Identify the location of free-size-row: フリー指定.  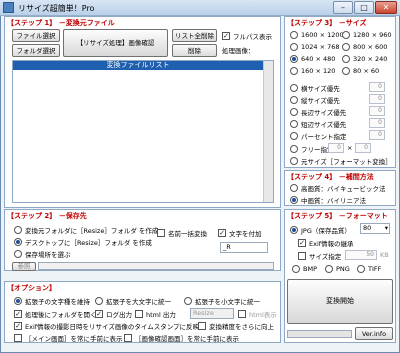
(312, 149).